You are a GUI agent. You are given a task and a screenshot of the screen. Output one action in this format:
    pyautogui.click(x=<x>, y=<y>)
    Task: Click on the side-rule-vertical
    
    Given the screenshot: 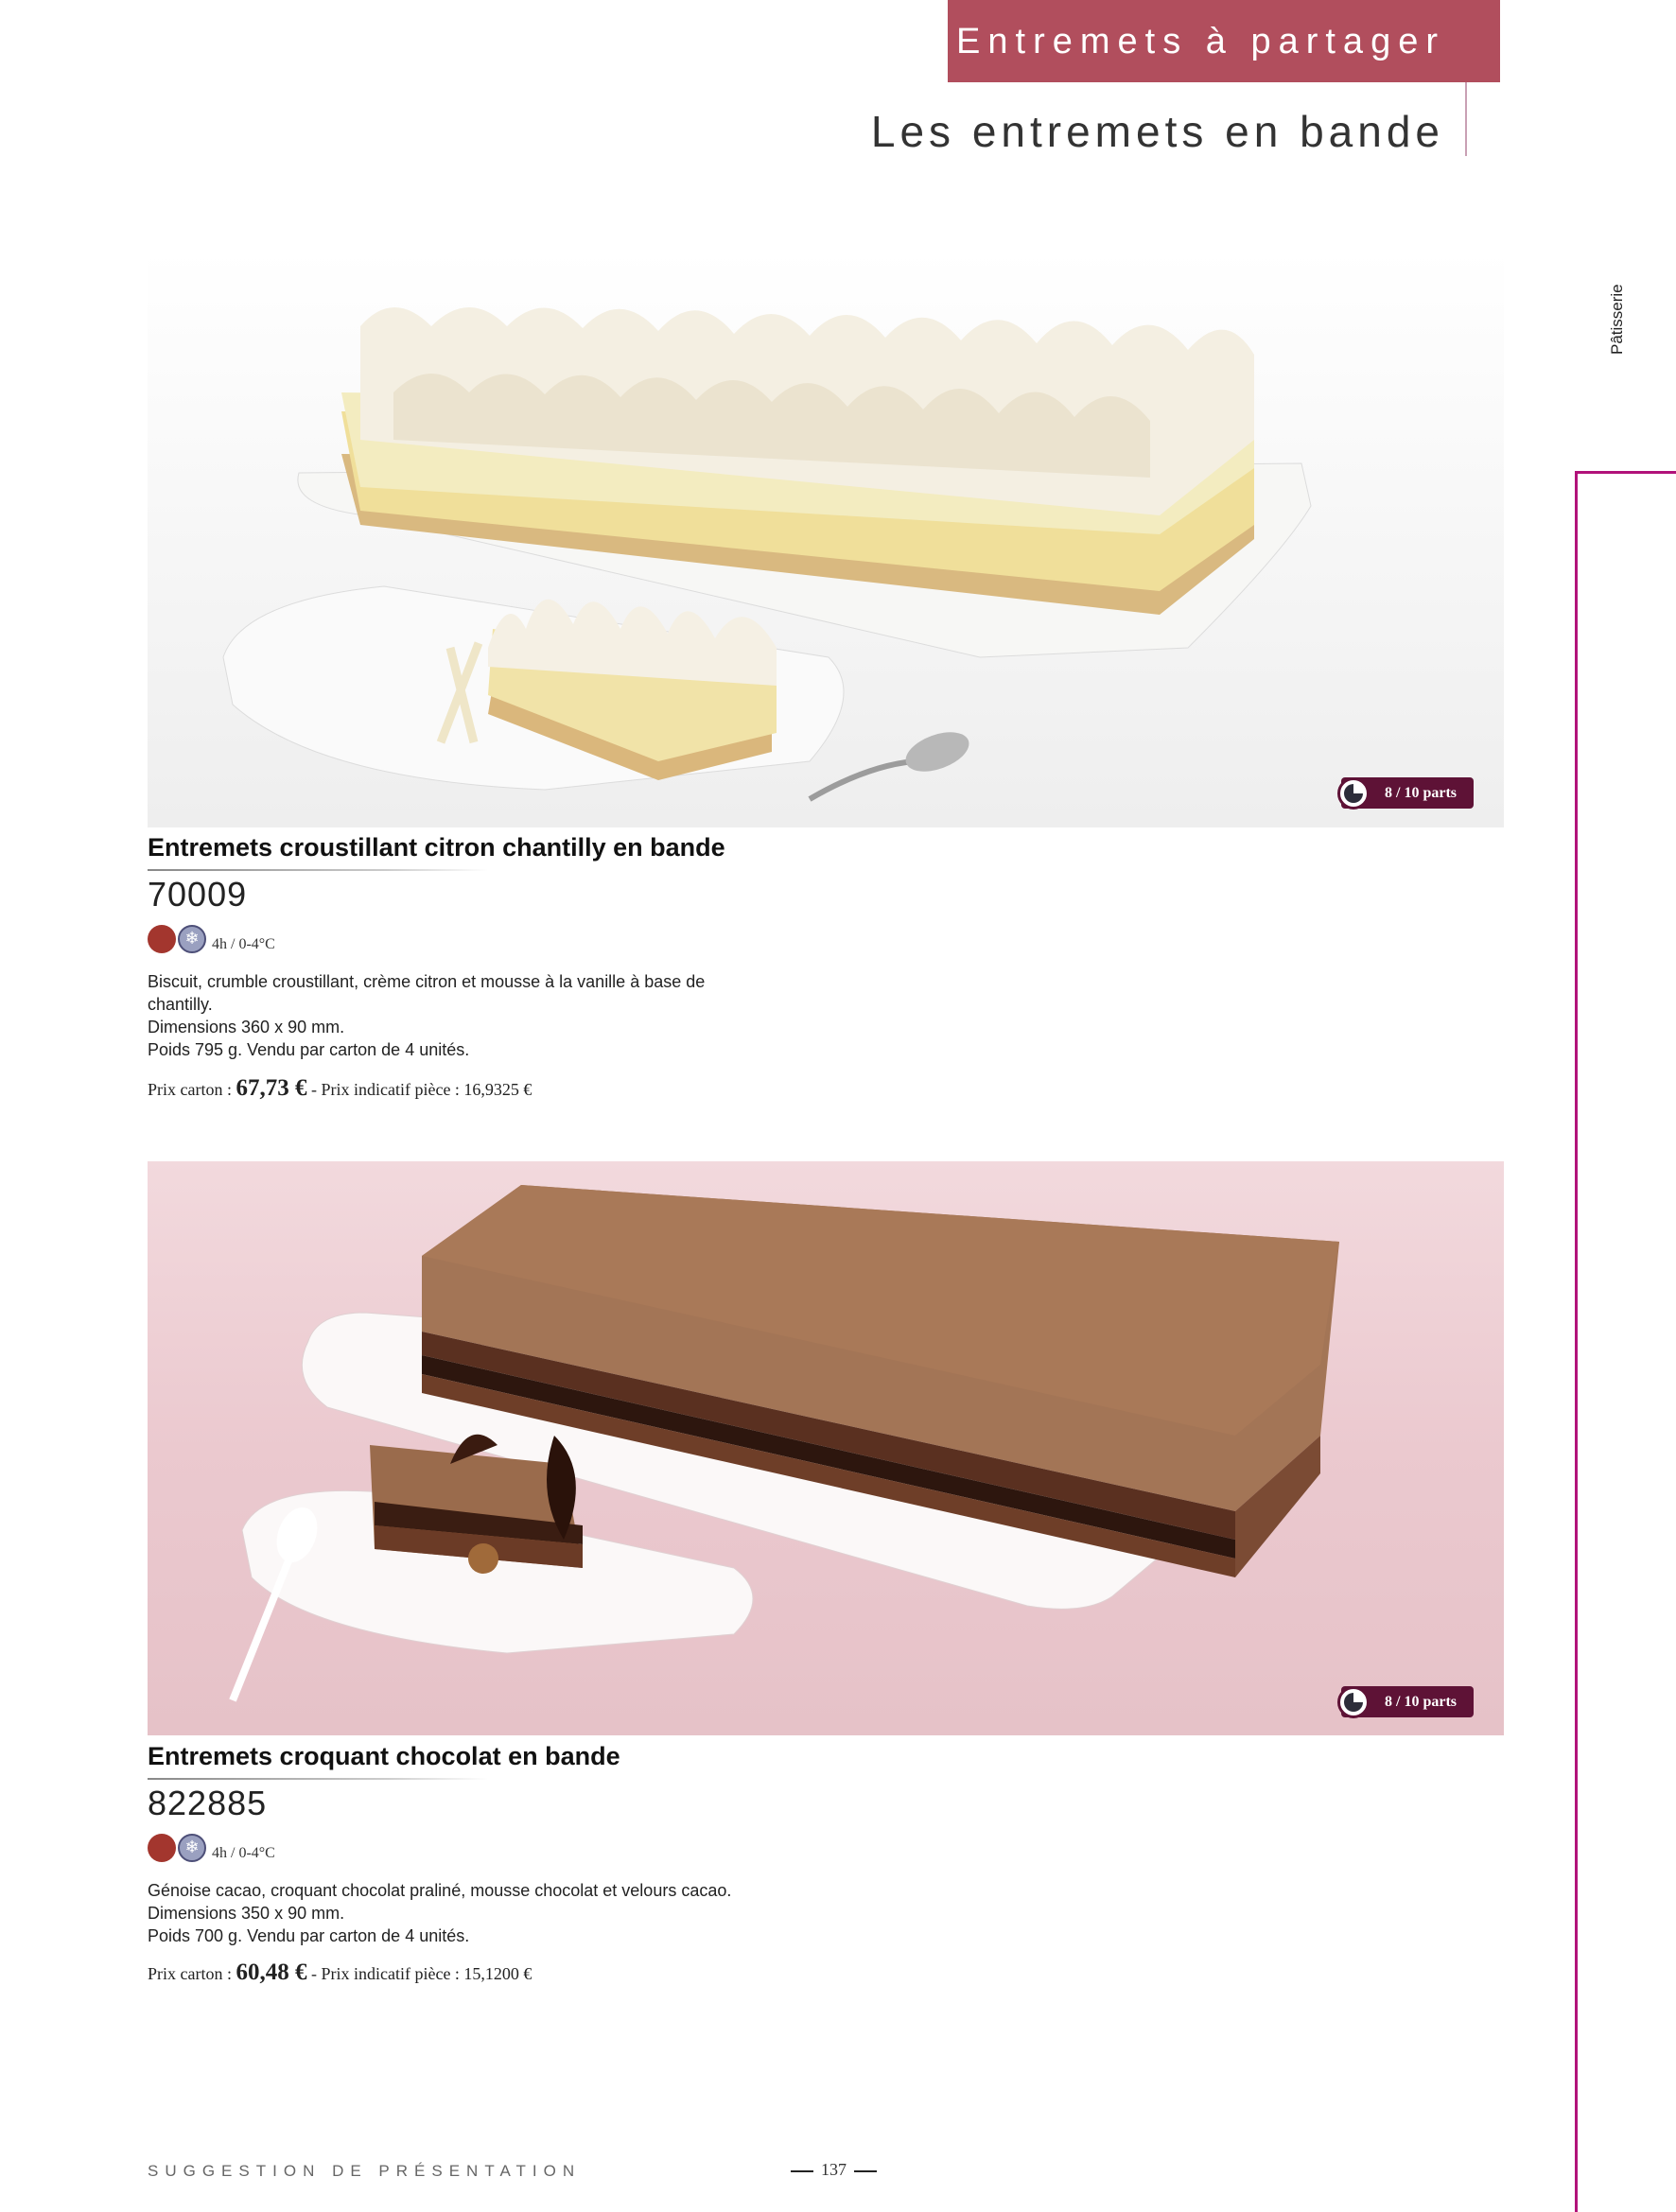 What is the action you would take?
    pyautogui.click(x=1577, y=1341)
    